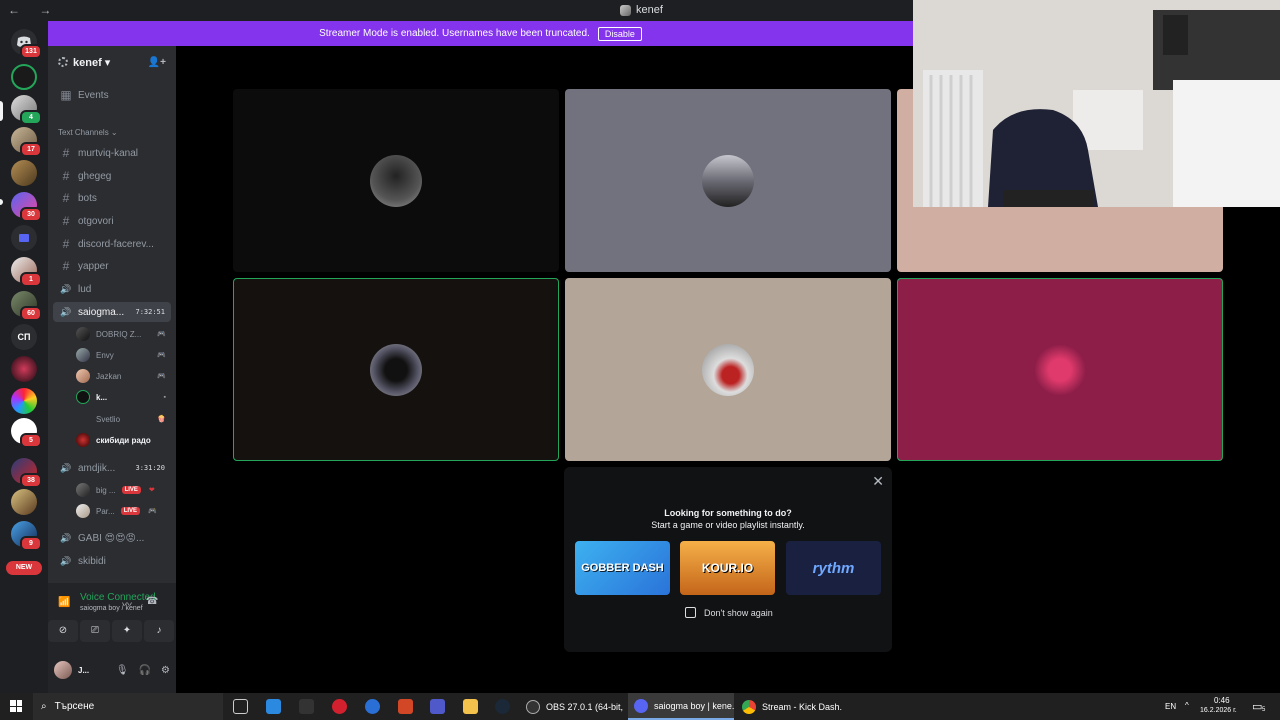 The image size is (1280, 720). What do you see at coordinates (88, 132) in the screenshot?
I see `text-channels-header: Text Channels ⌄` at bounding box center [88, 132].